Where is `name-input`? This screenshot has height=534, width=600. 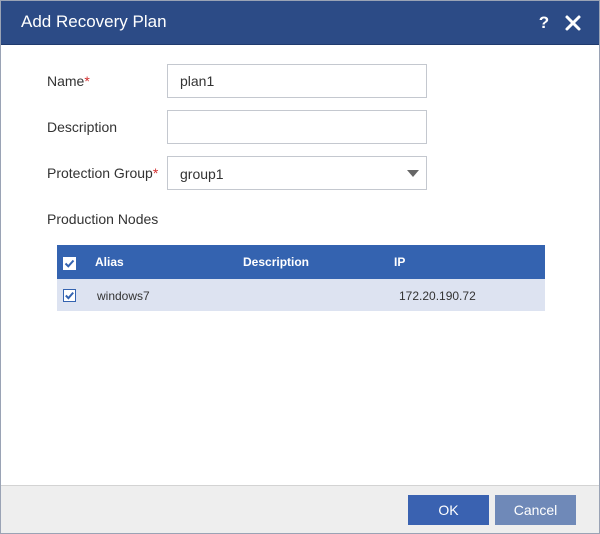 name-input is located at coordinates (297, 81).